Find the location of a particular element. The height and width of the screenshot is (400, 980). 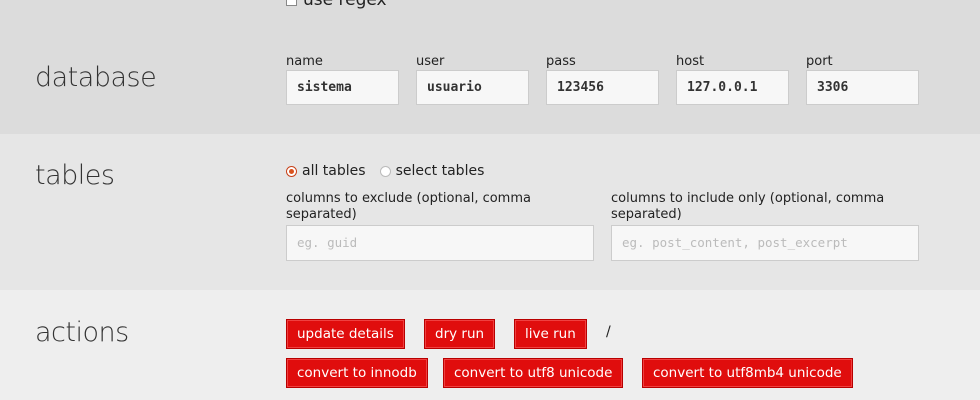

db-port-label: port is located at coordinates (819, 61).